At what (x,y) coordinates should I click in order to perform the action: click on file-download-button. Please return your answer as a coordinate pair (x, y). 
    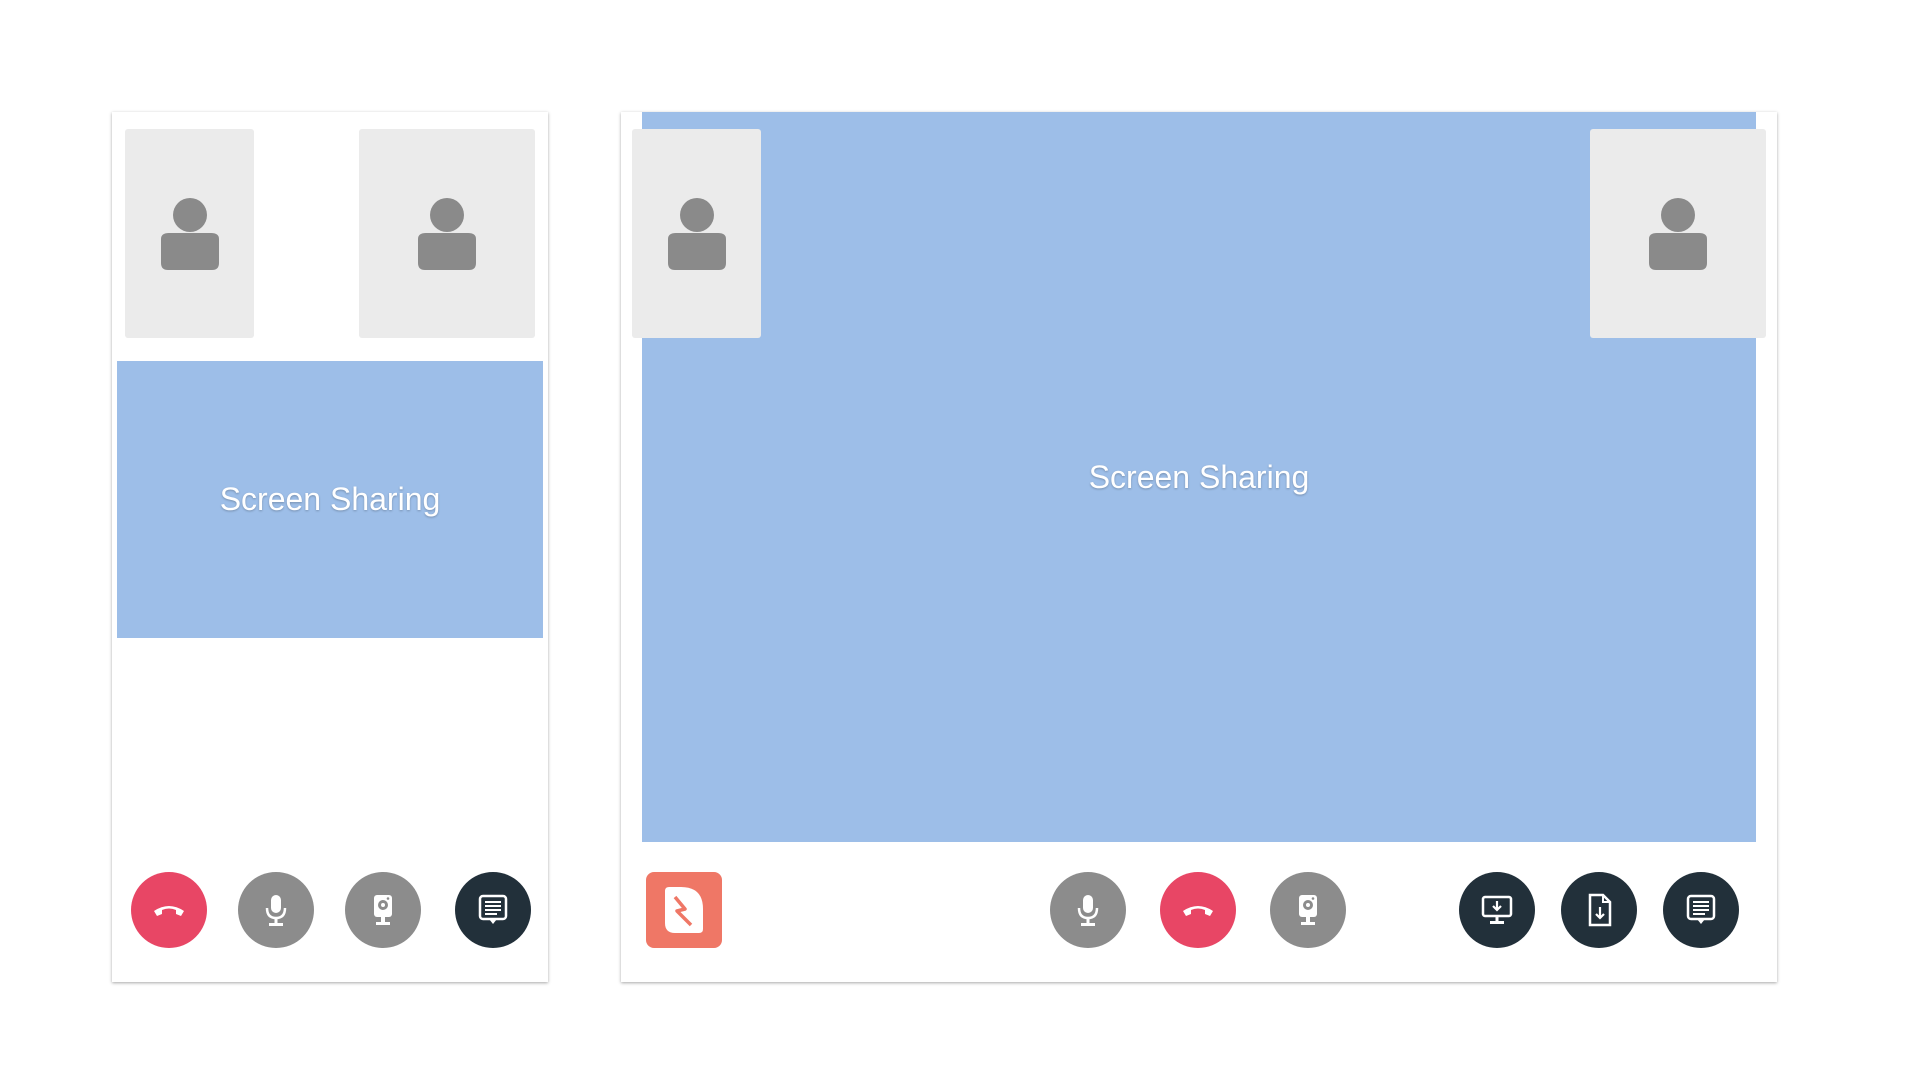
    Looking at the image, I should click on (1599, 910).